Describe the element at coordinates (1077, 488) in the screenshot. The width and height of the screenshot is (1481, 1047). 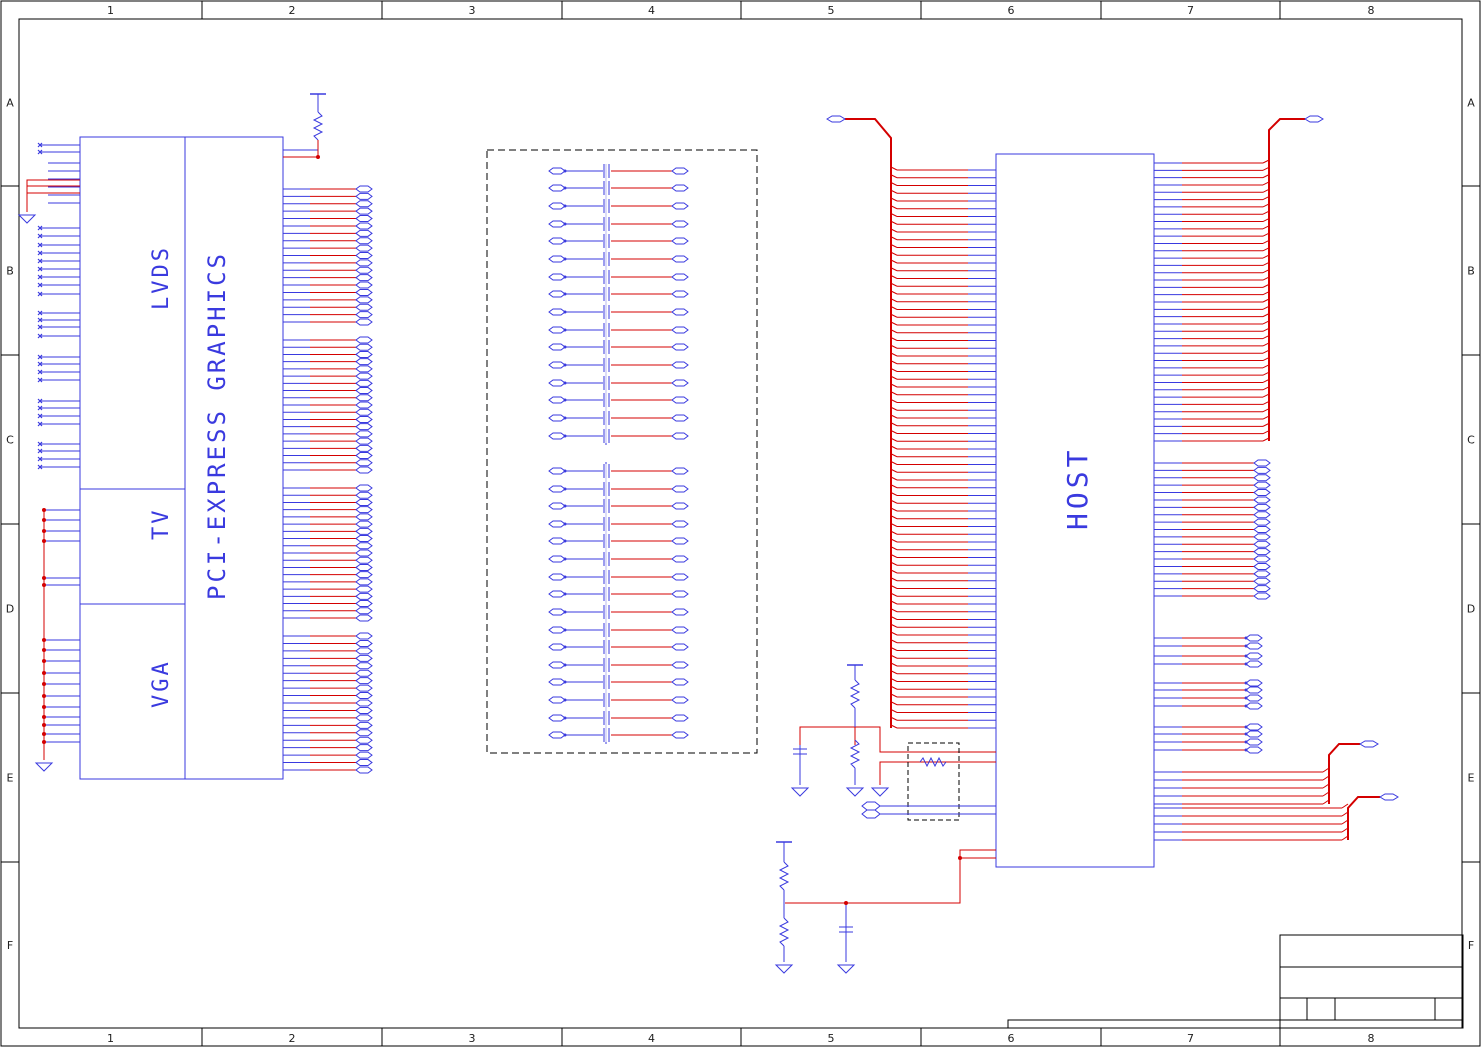
I see `host-label: HOST` at that location.